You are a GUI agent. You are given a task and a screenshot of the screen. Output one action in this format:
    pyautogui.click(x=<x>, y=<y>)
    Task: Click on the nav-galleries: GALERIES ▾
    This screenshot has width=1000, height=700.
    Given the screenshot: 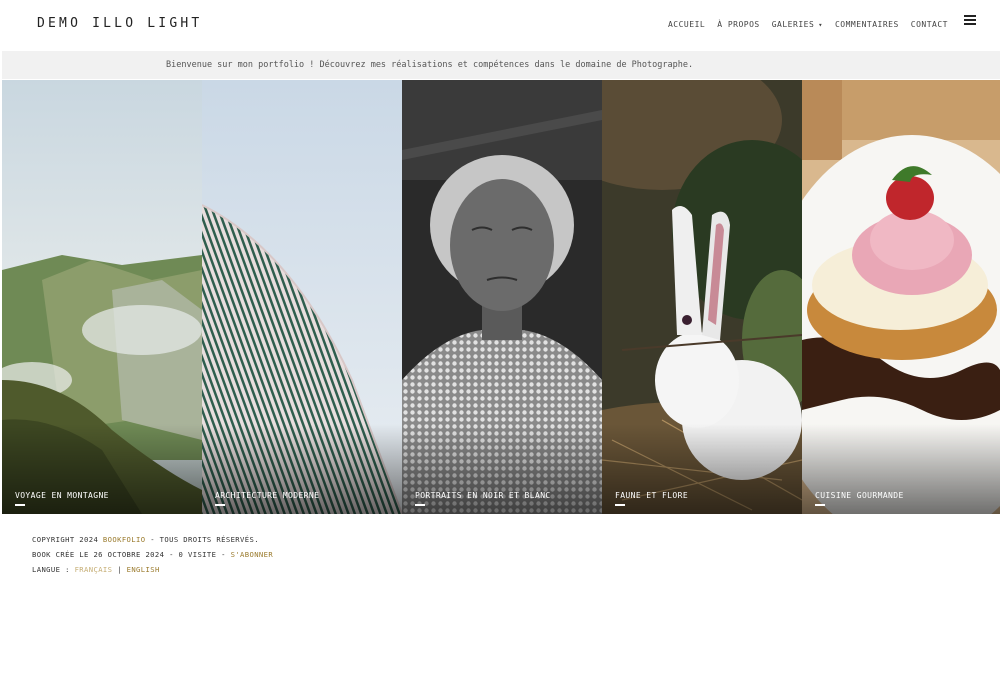 What is the action you would take?
    pyautogui.click(x=797, y=24)
    